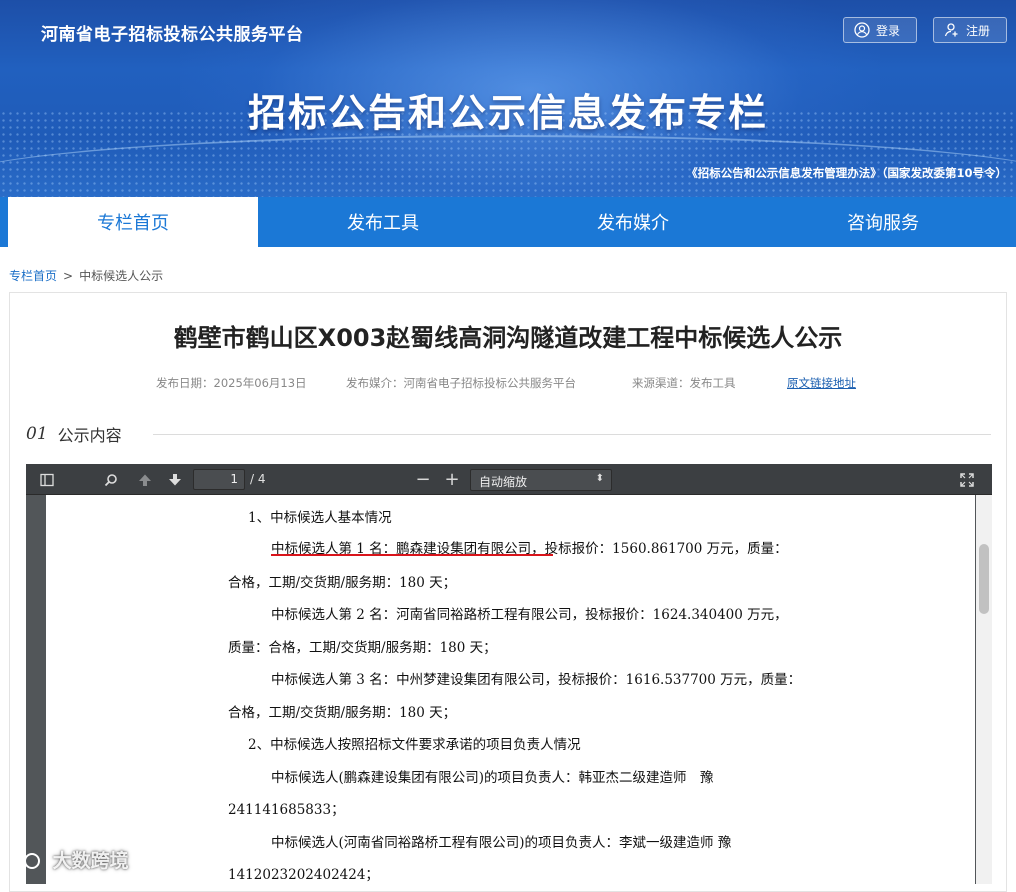  I want to click on section-header: 01 公示内容, so click(74, 434).